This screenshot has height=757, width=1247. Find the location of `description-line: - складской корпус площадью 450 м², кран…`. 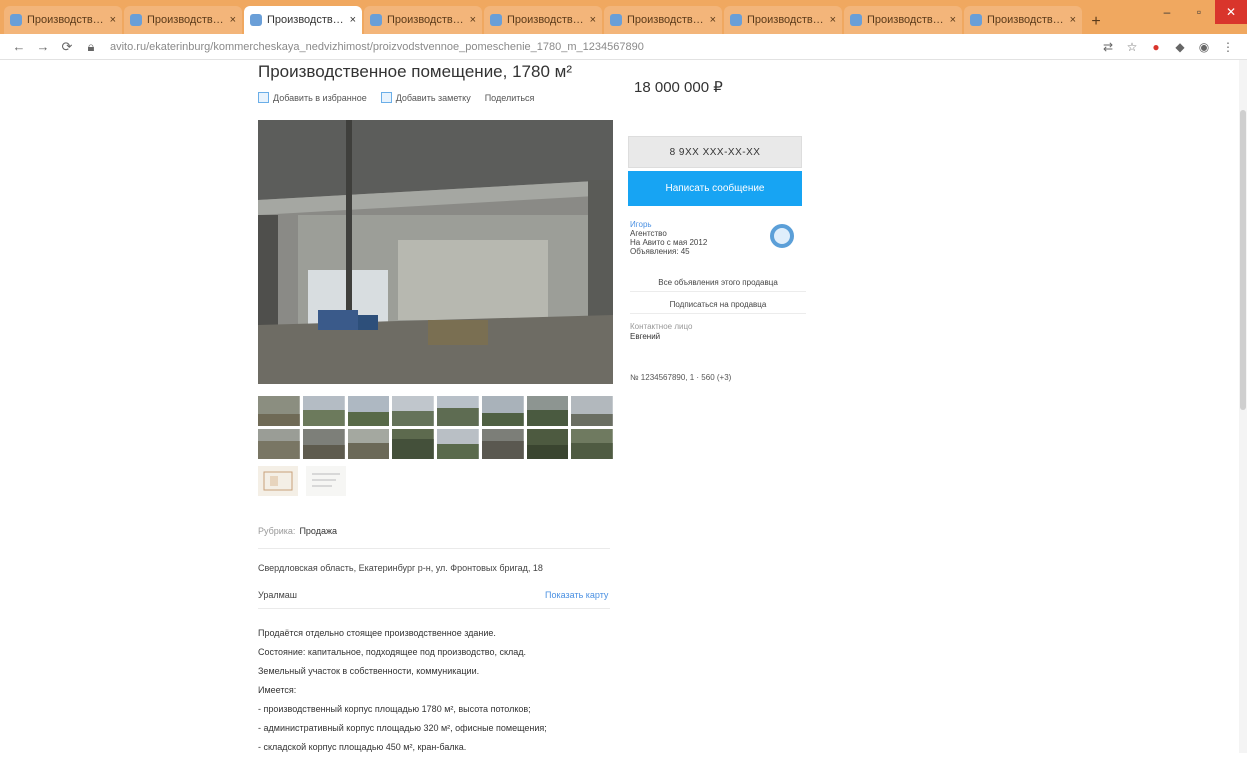

description-line: - складской корпус площадью 450 м², кран… is located at coordinates (362, 747).